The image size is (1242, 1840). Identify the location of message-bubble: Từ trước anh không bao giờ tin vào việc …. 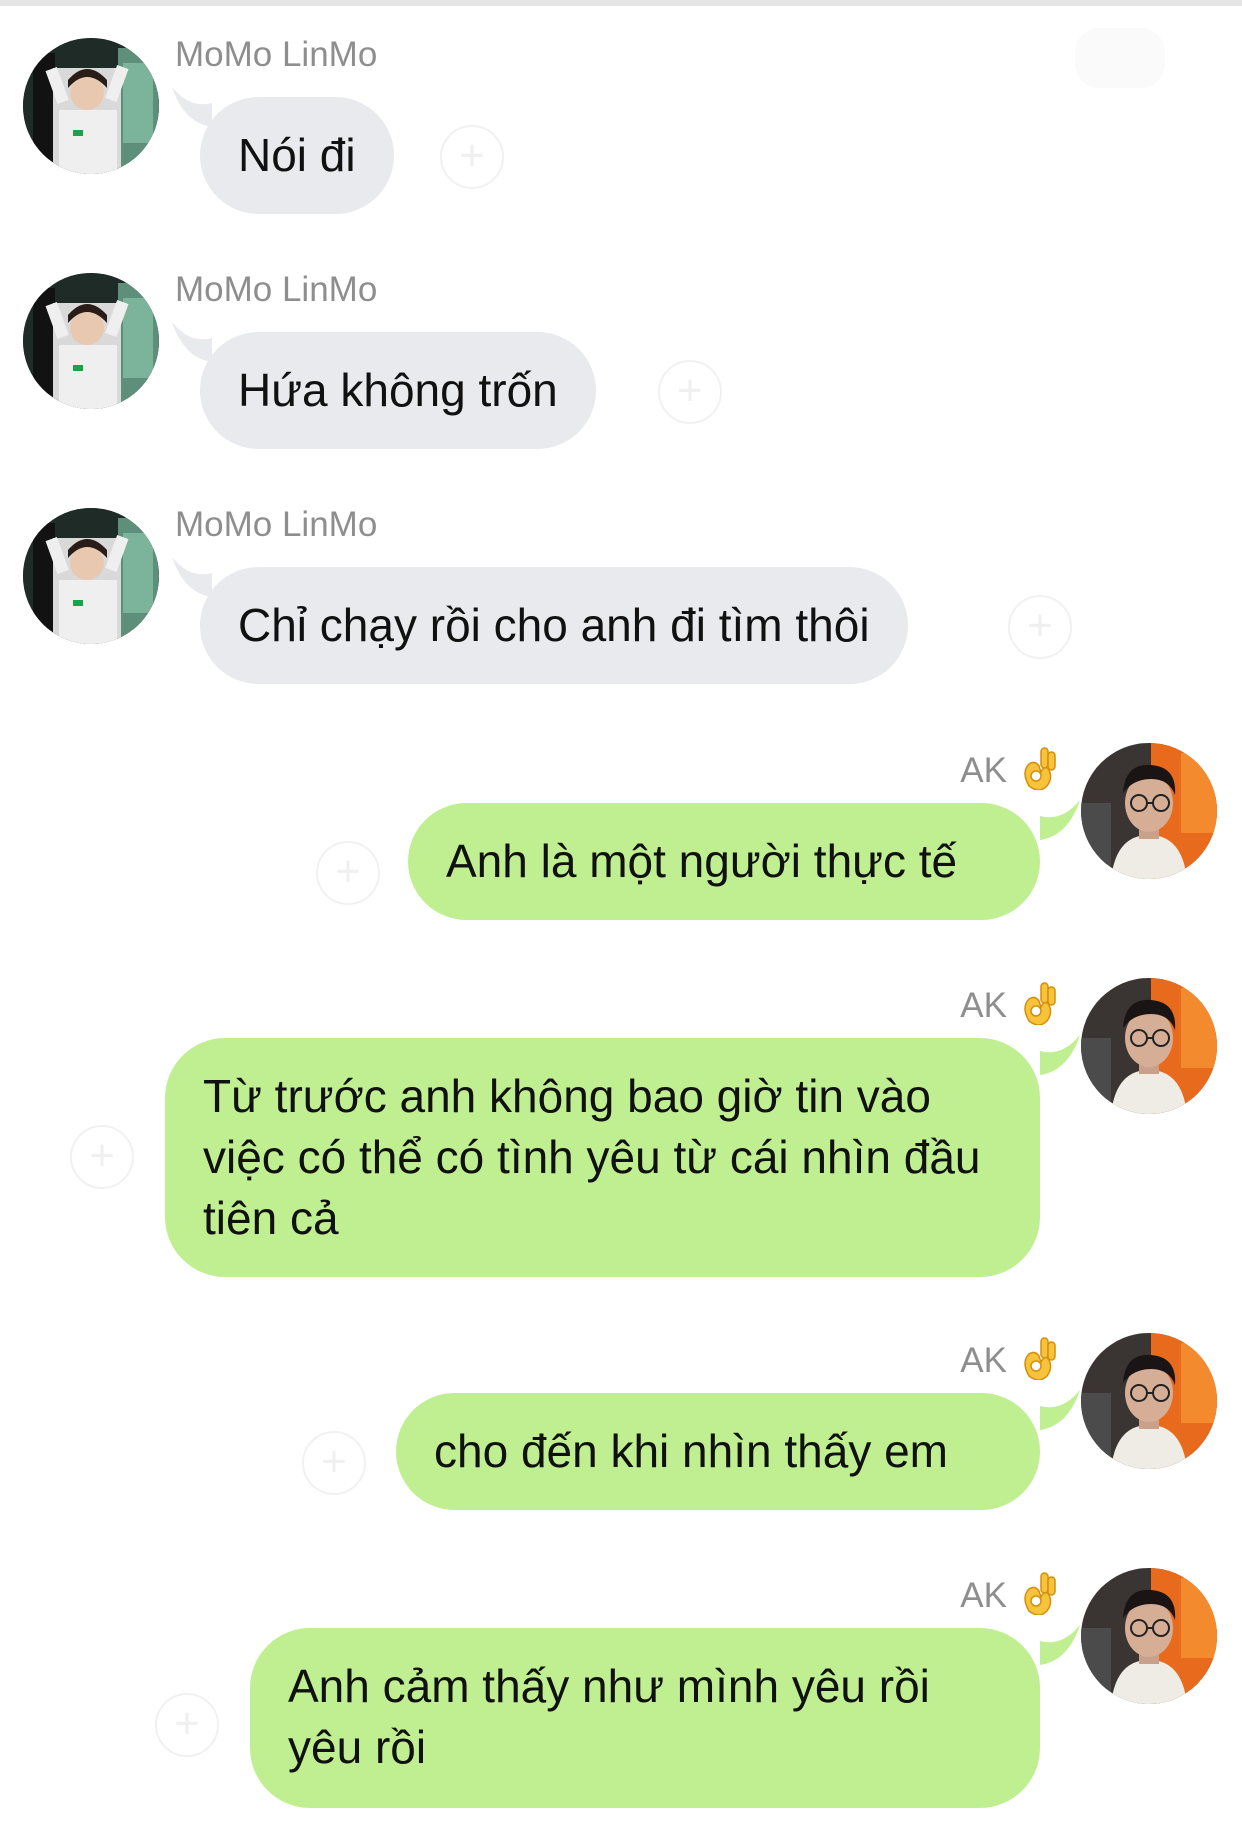
(602, 1157).